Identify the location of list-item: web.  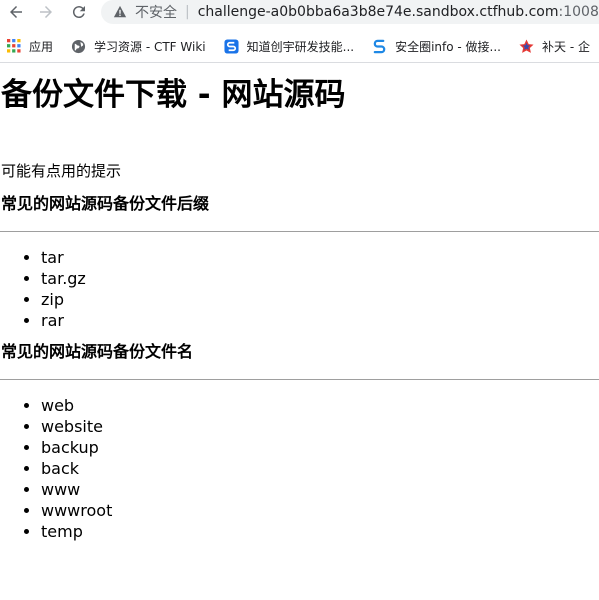
(320, 405).